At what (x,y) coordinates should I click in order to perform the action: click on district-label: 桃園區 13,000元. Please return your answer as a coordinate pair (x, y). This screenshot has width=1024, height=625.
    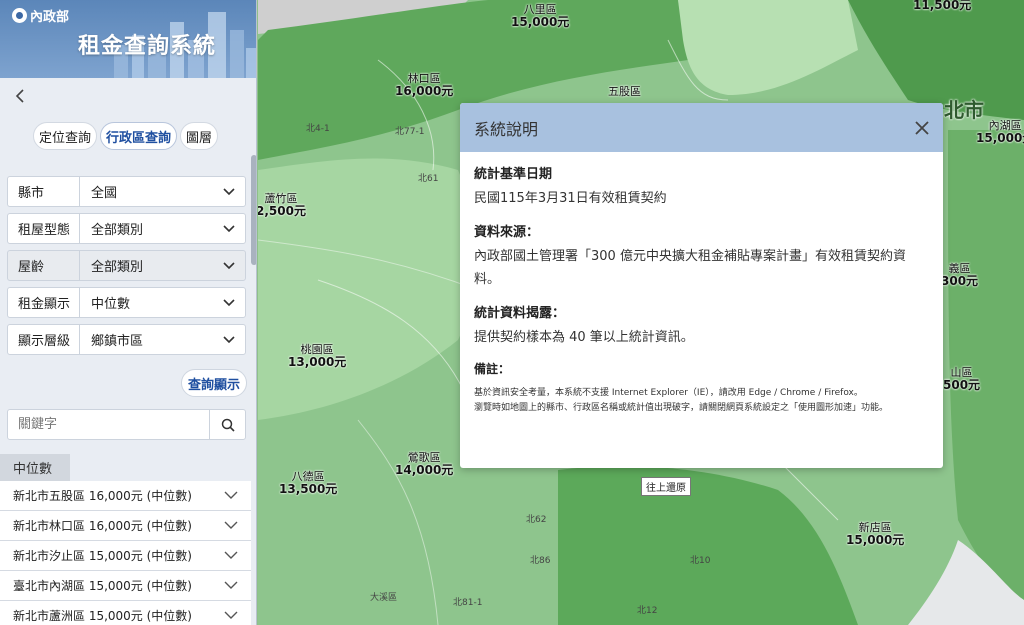
    Looking at the image, I should click on (317, 356).